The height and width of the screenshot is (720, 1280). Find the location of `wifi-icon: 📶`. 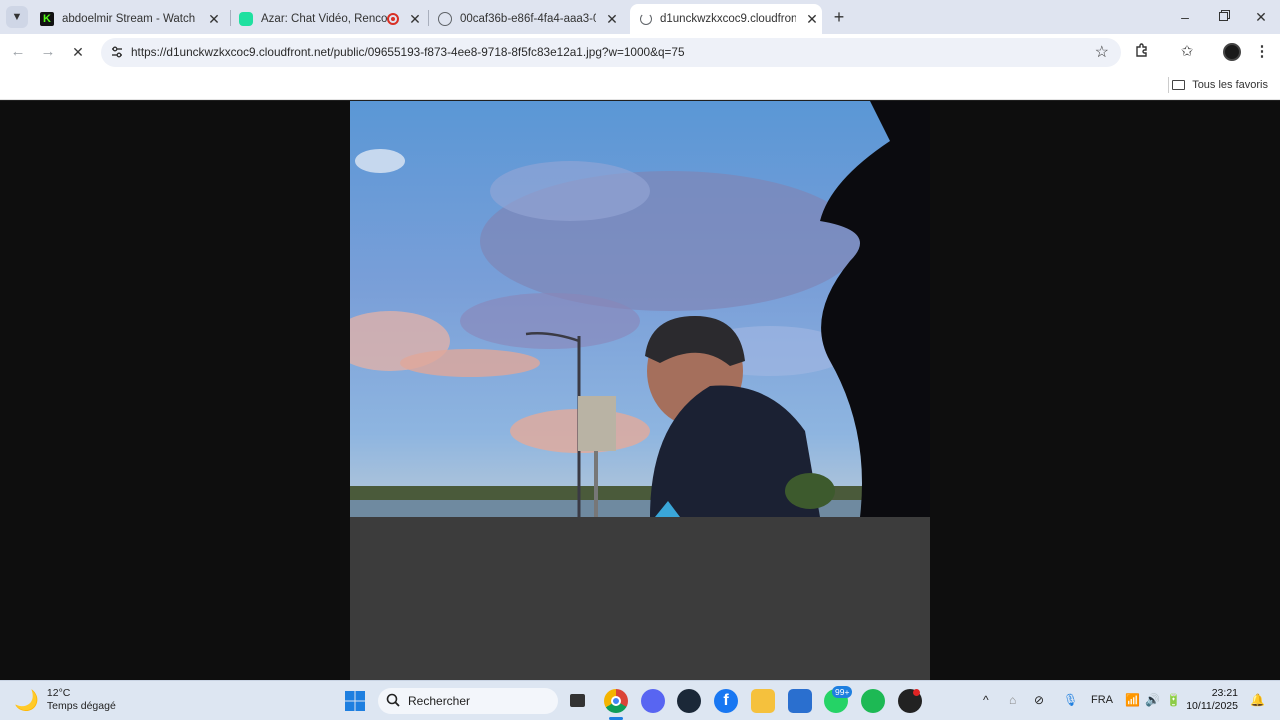

wifi-icon: 📶 is located at coordinates (1132, 700).